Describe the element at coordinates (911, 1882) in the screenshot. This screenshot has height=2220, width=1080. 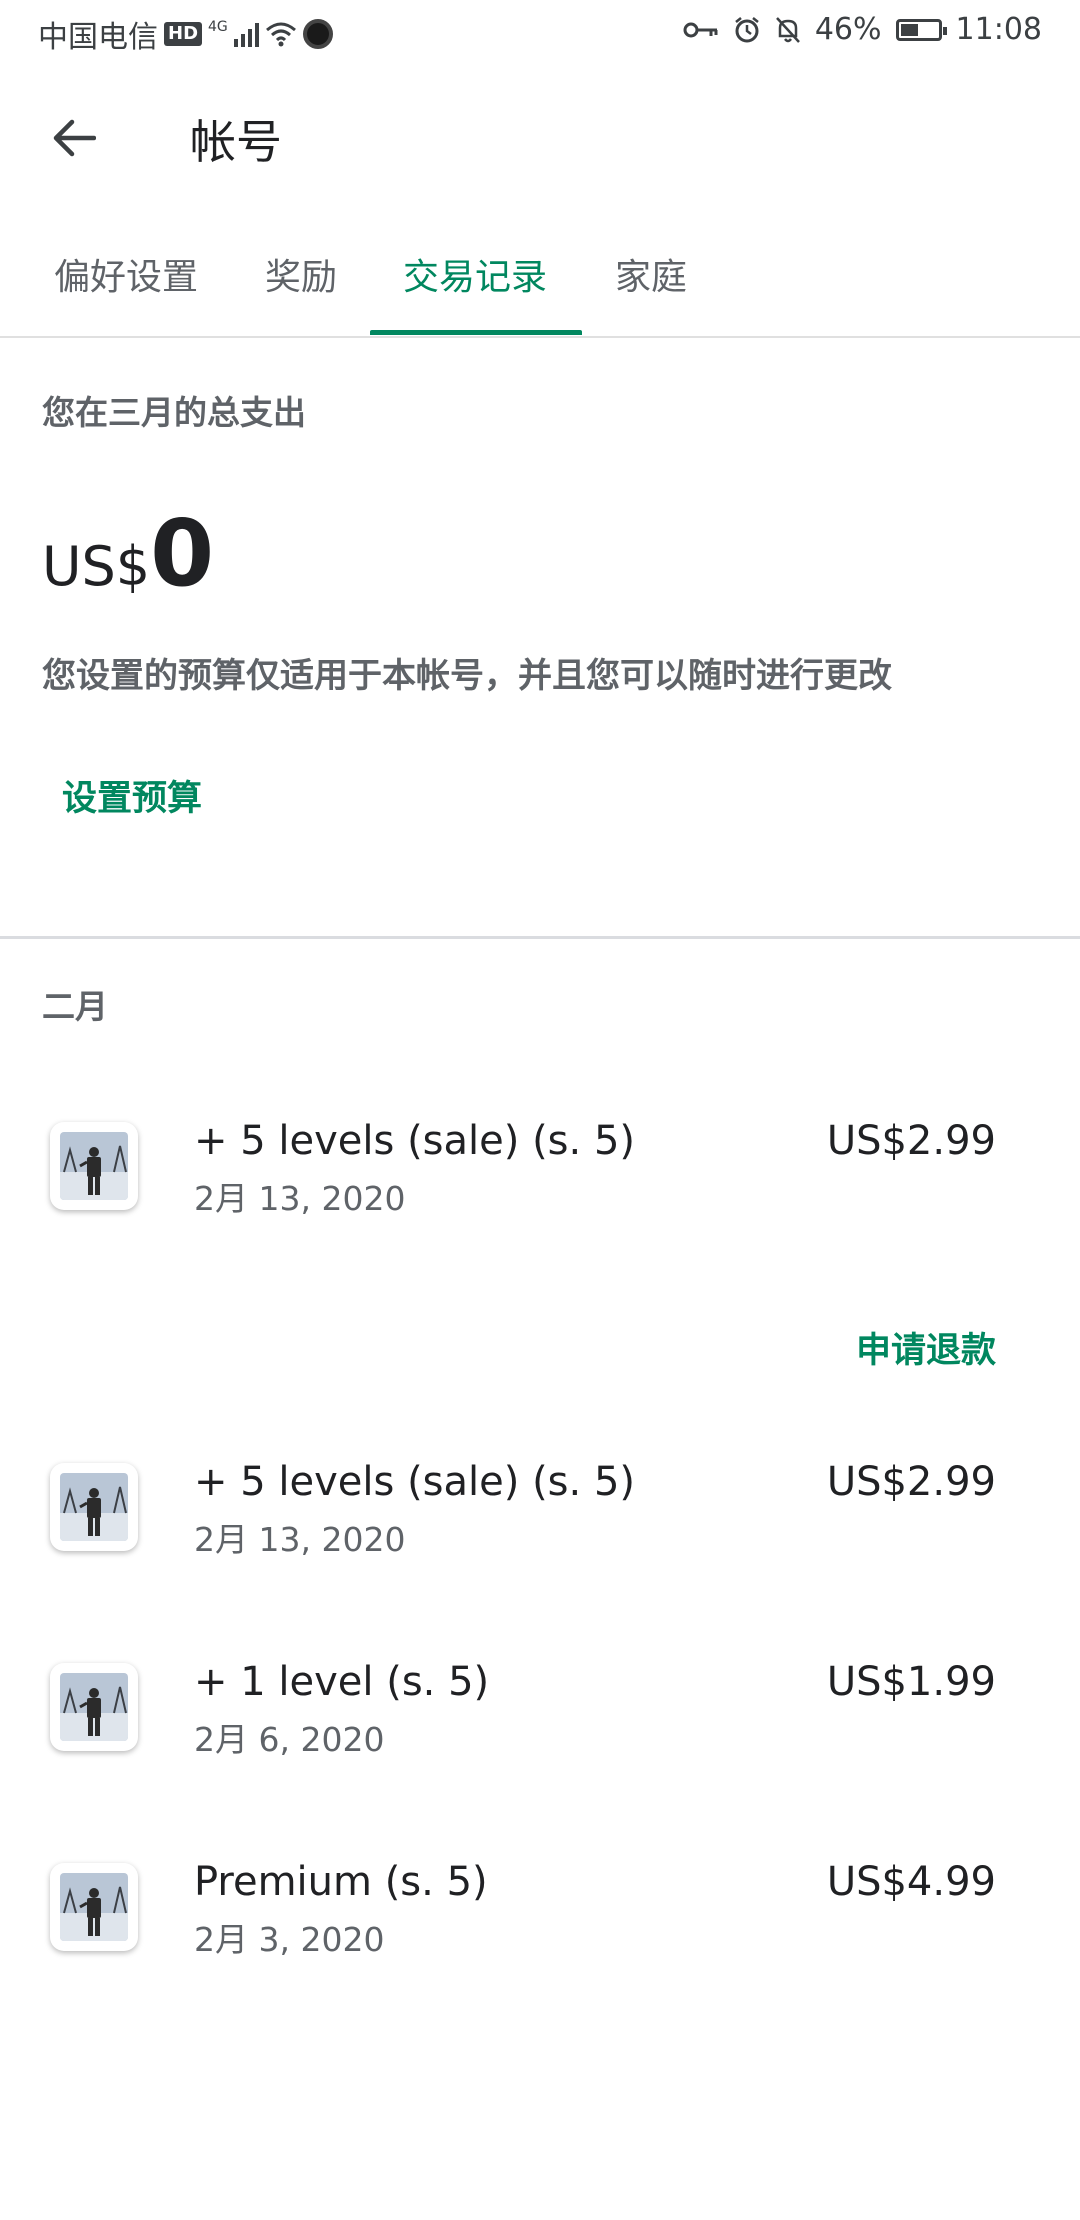
I see `transaction-price: US$4.99` at that location.